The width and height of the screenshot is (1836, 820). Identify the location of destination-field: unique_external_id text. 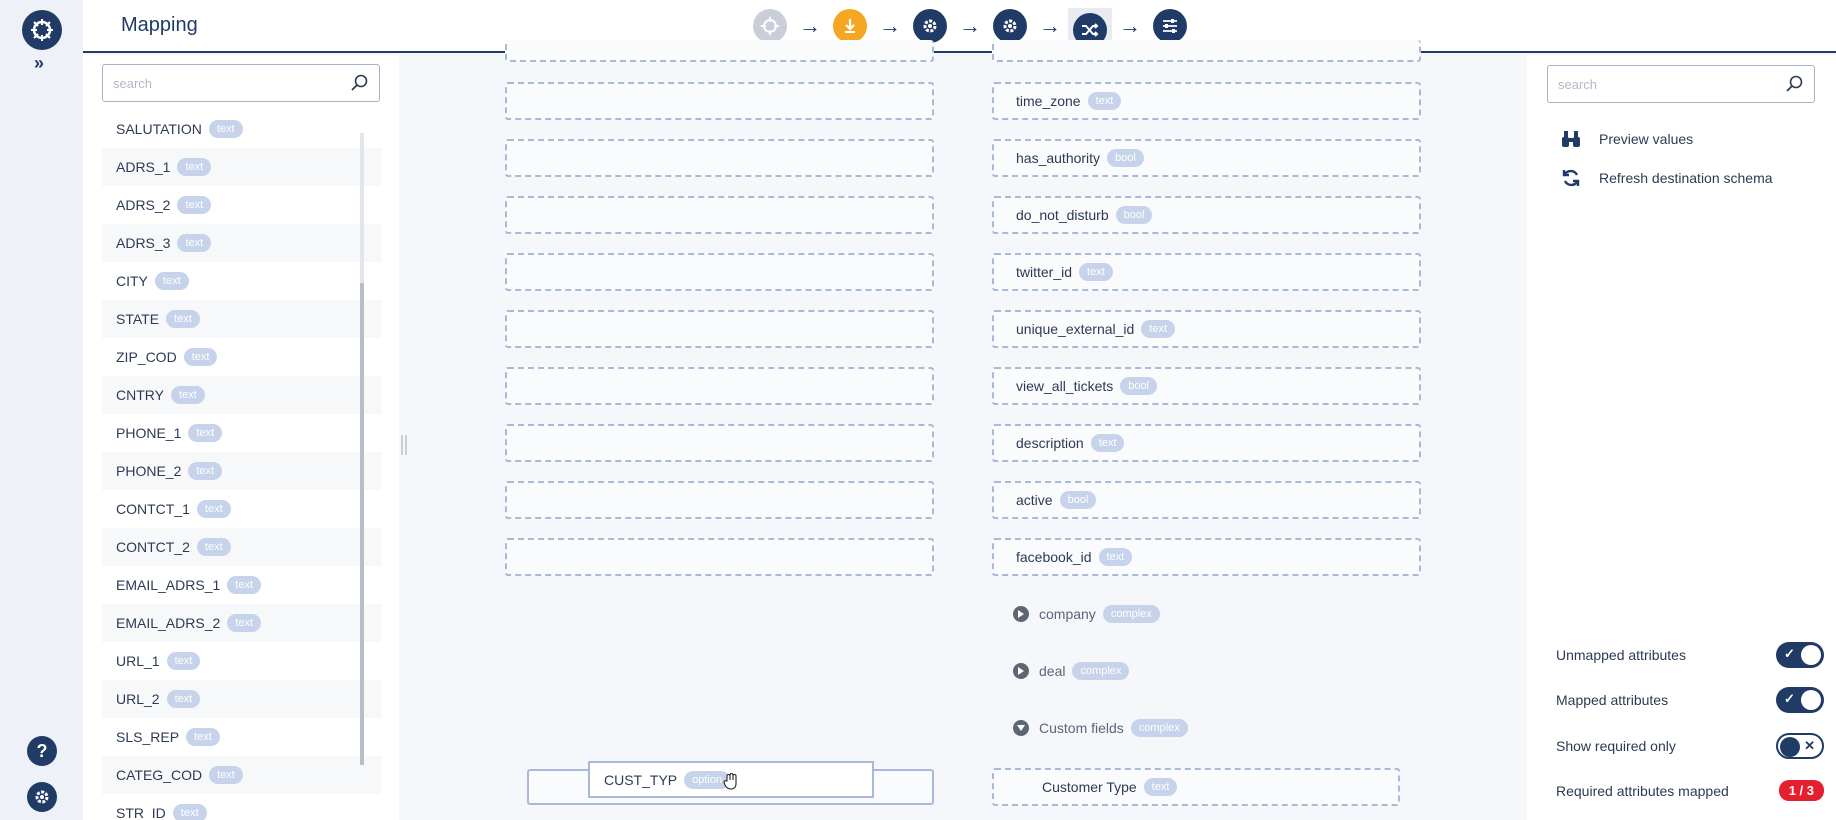
(1206, 329).